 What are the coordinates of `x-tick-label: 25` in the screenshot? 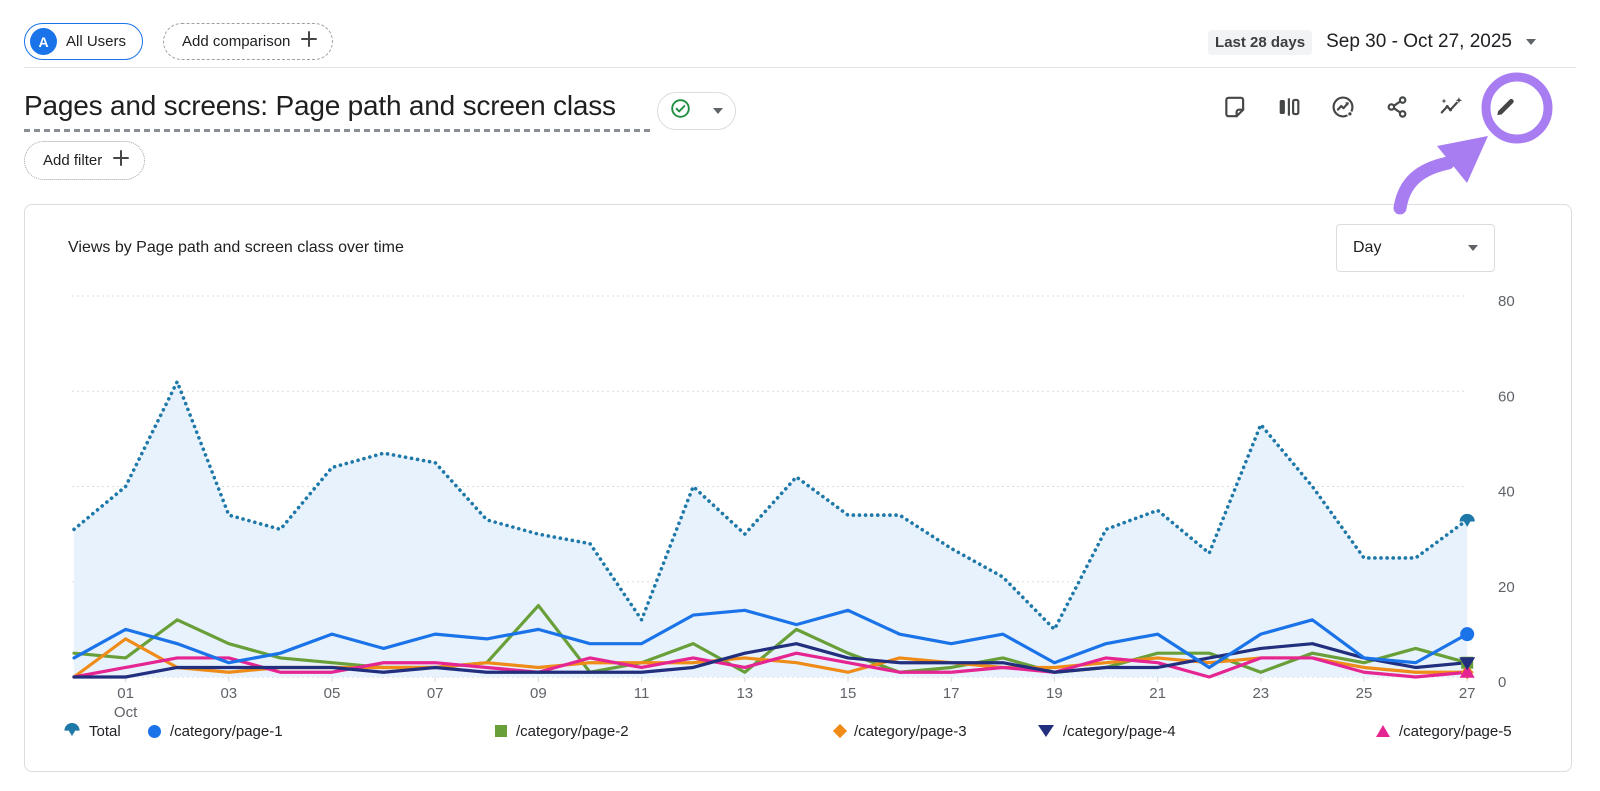 It's located at (1364, 693).